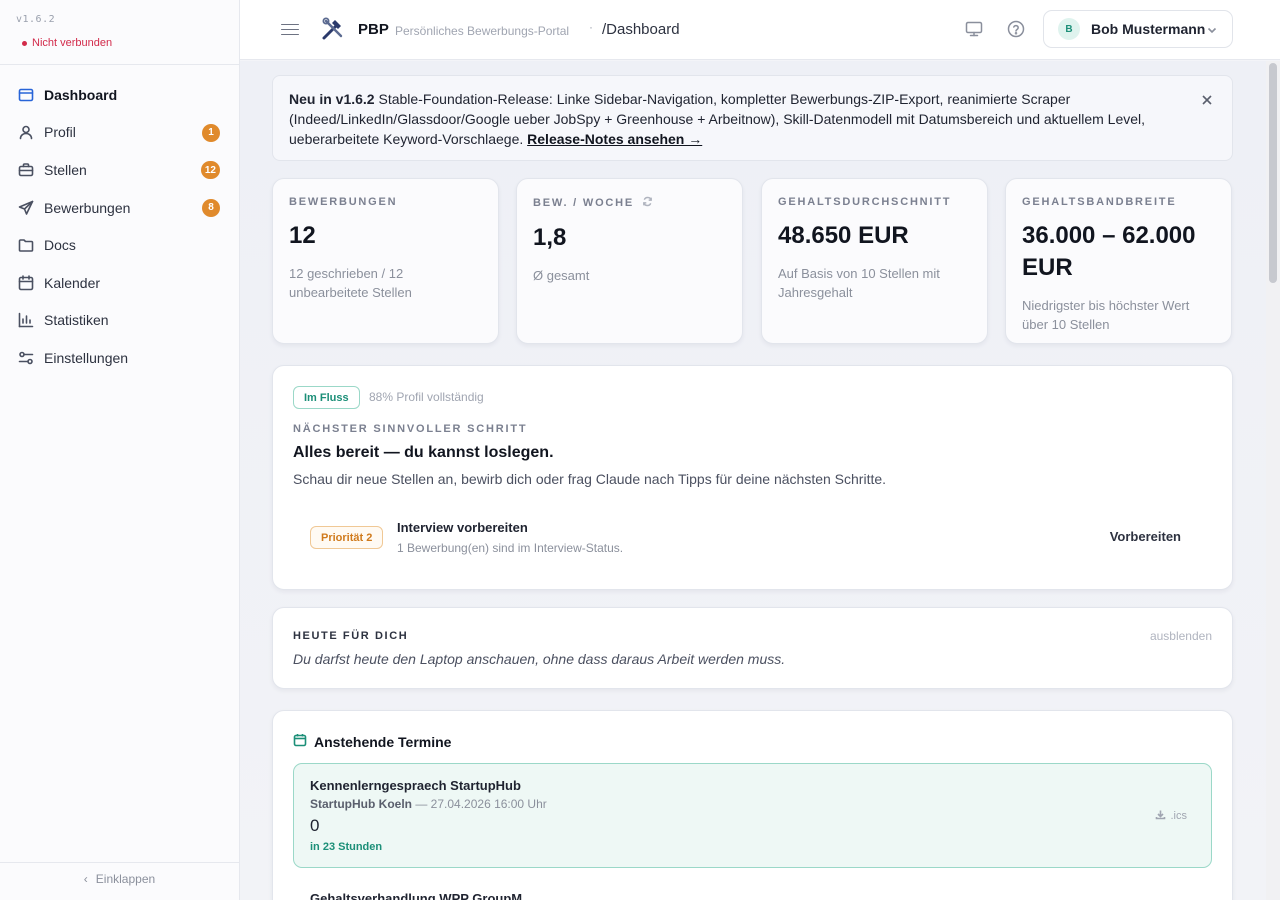  I want to click on chevron-left-icon: ‹, so click(85, 879).